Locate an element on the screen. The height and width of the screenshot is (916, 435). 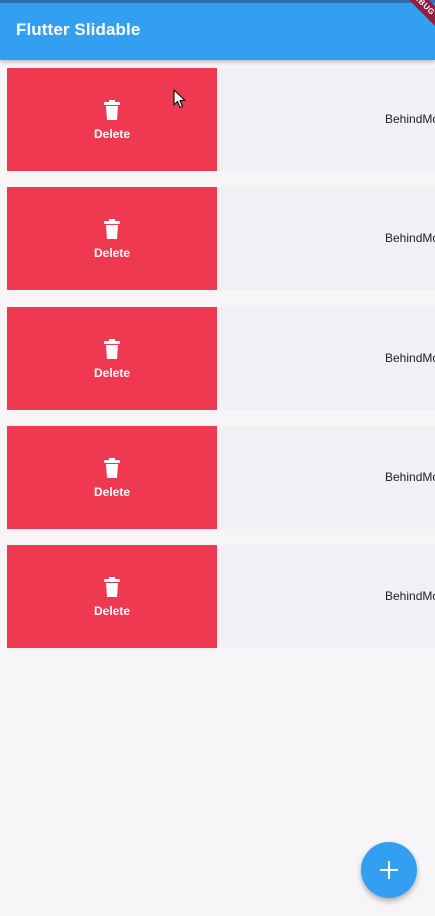
debug-banner: DEBUG is located at coordinates (413, 16).